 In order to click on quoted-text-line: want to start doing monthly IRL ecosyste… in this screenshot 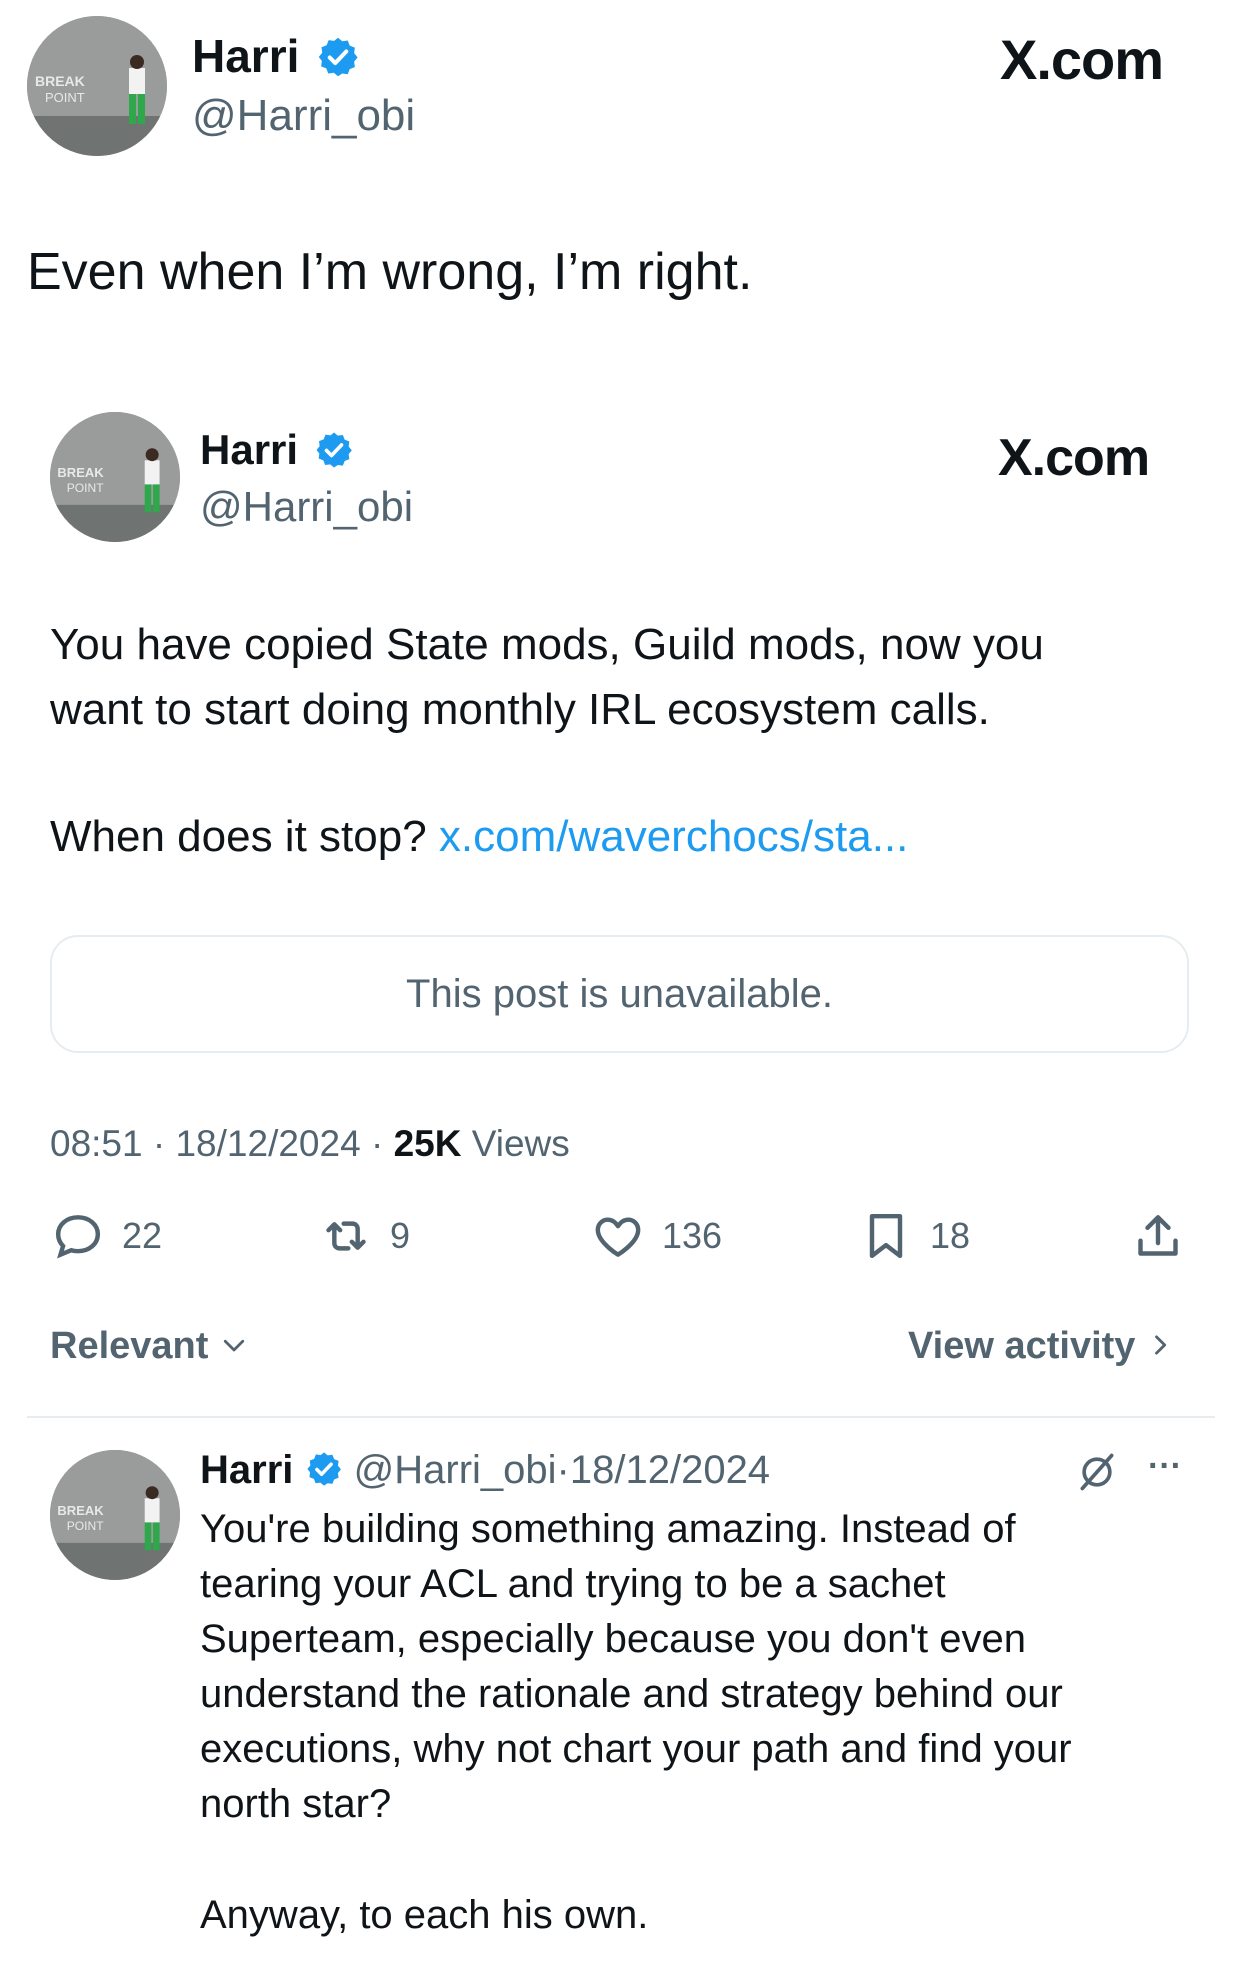, I will do `click(520, 709)`.